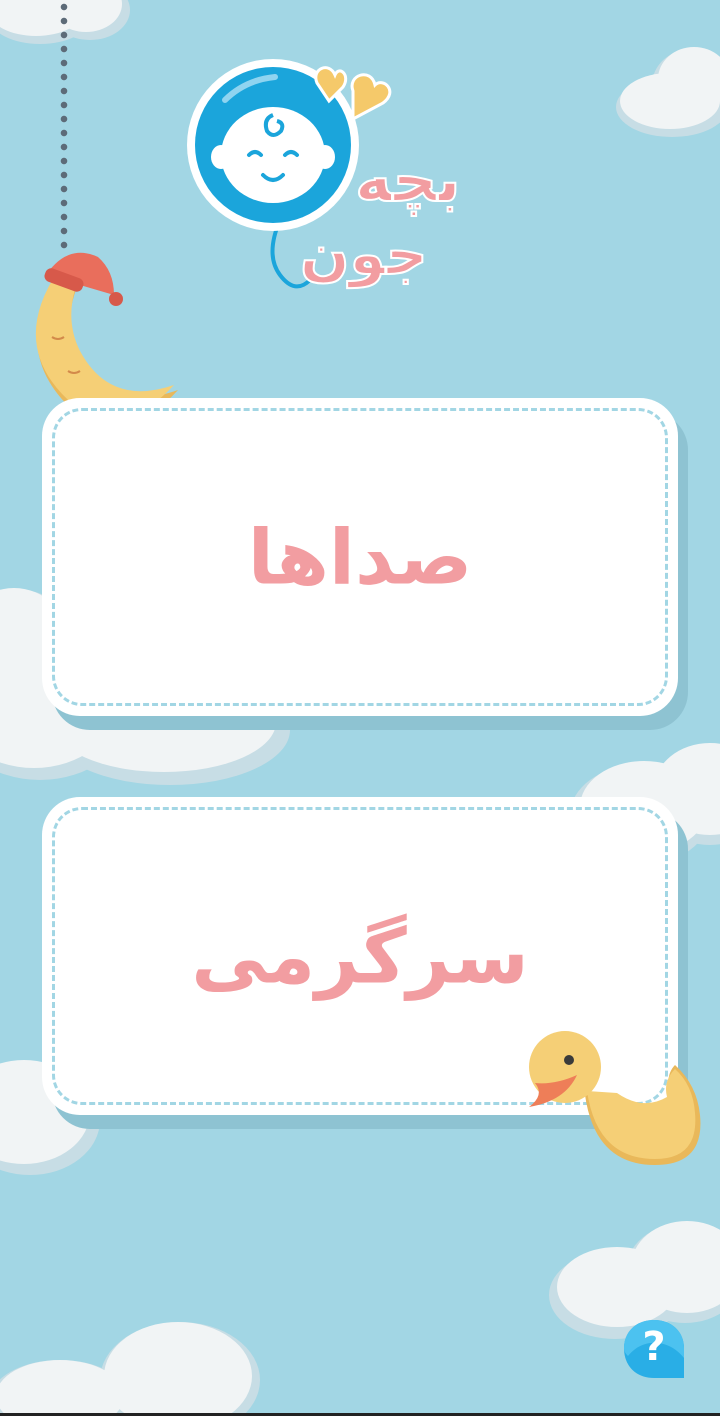  Describe the element at coordinates (360, 956) in the screenshot. I see `fun-label: سرگرمی` at that location.